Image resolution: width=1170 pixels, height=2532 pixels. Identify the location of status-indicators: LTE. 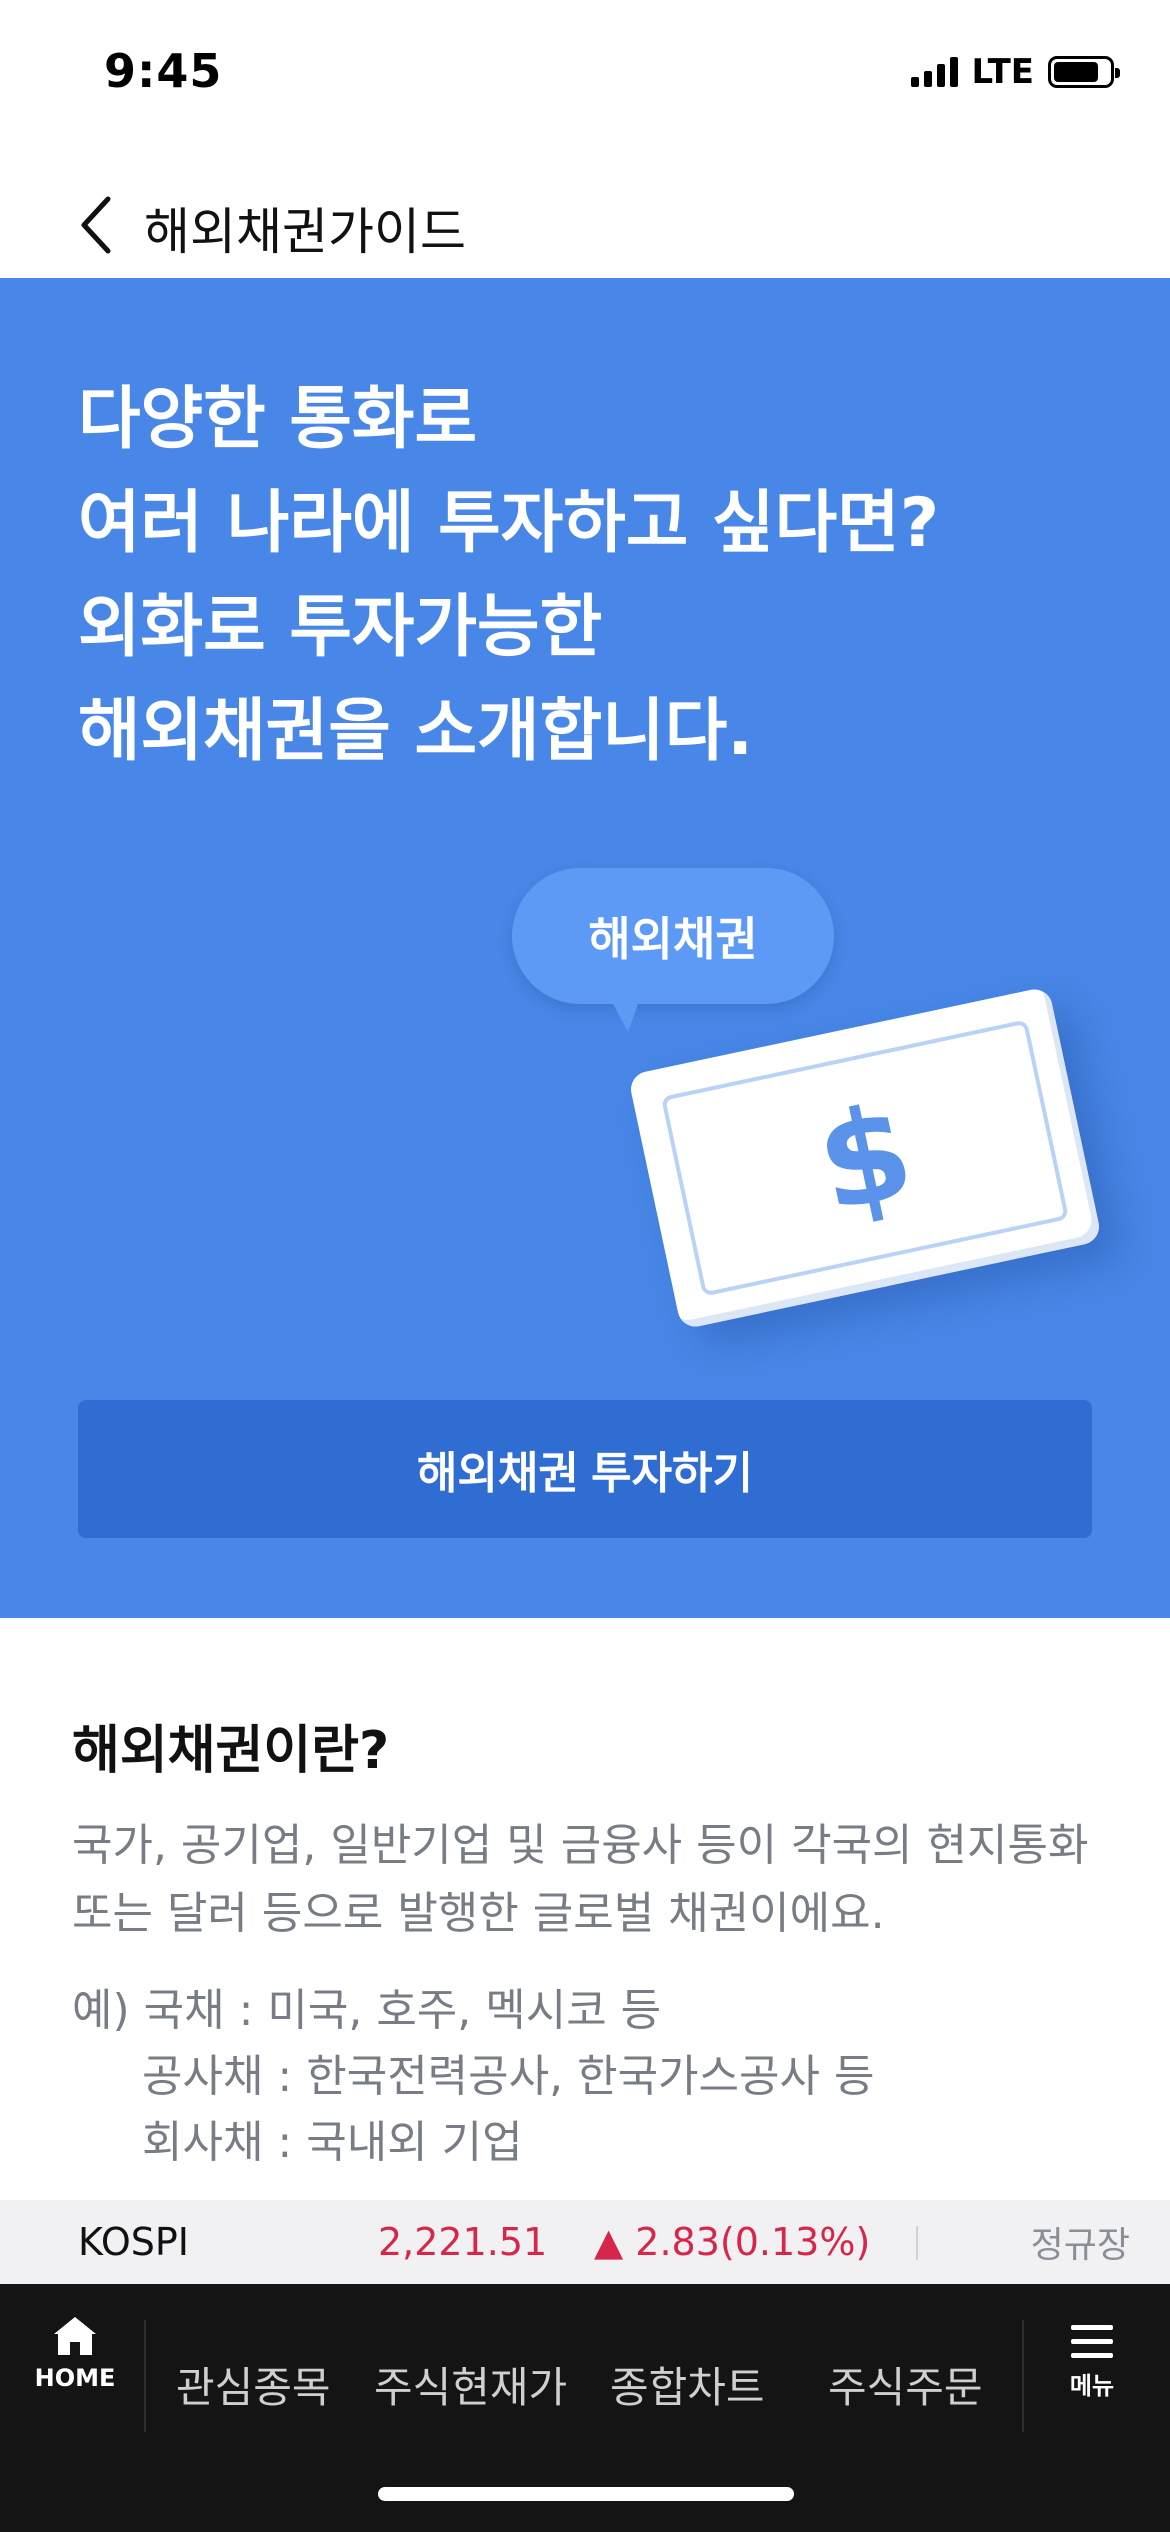
(1015, 72).